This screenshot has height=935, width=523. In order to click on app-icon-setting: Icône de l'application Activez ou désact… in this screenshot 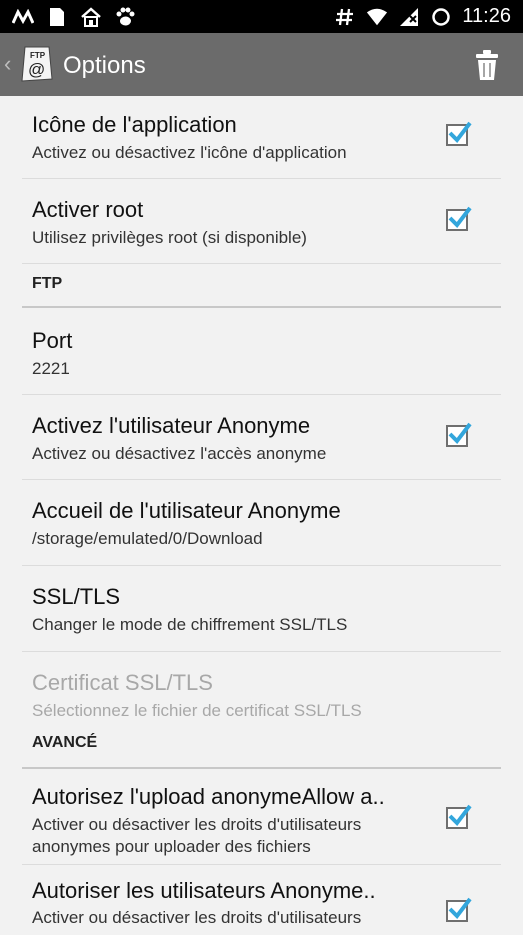, I will do `click(261, 137)`.